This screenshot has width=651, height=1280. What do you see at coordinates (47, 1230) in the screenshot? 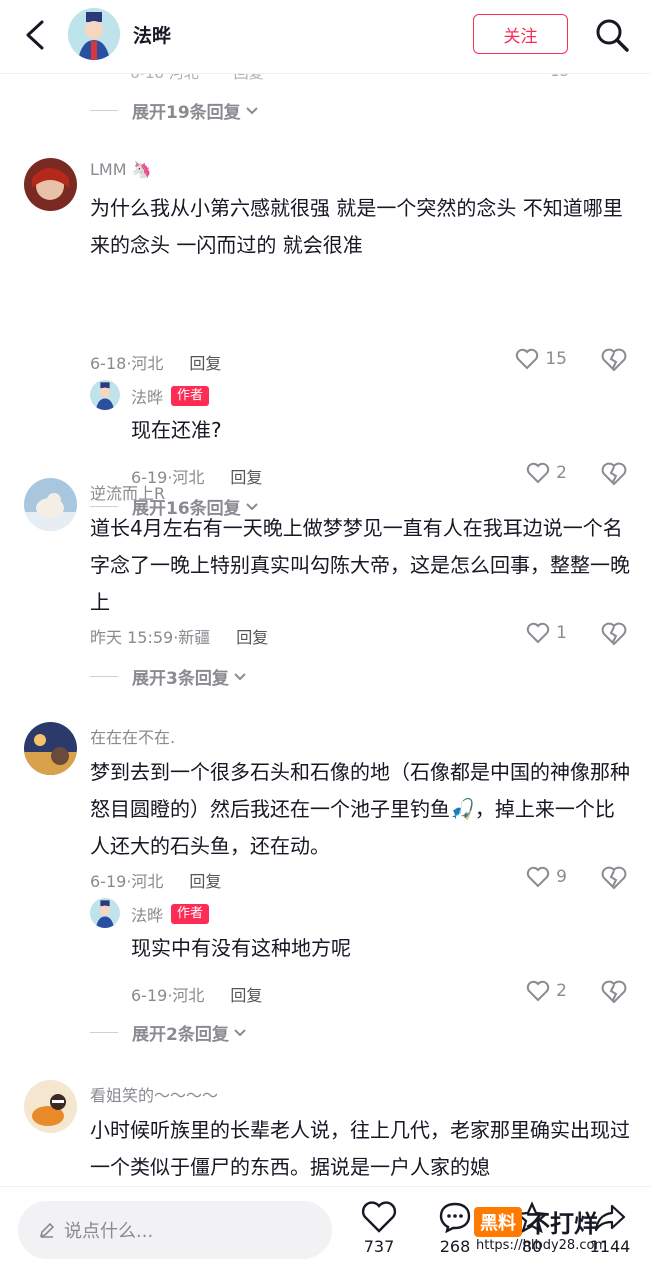
I see `pencil-icon` at bounding box center [47, 1230].